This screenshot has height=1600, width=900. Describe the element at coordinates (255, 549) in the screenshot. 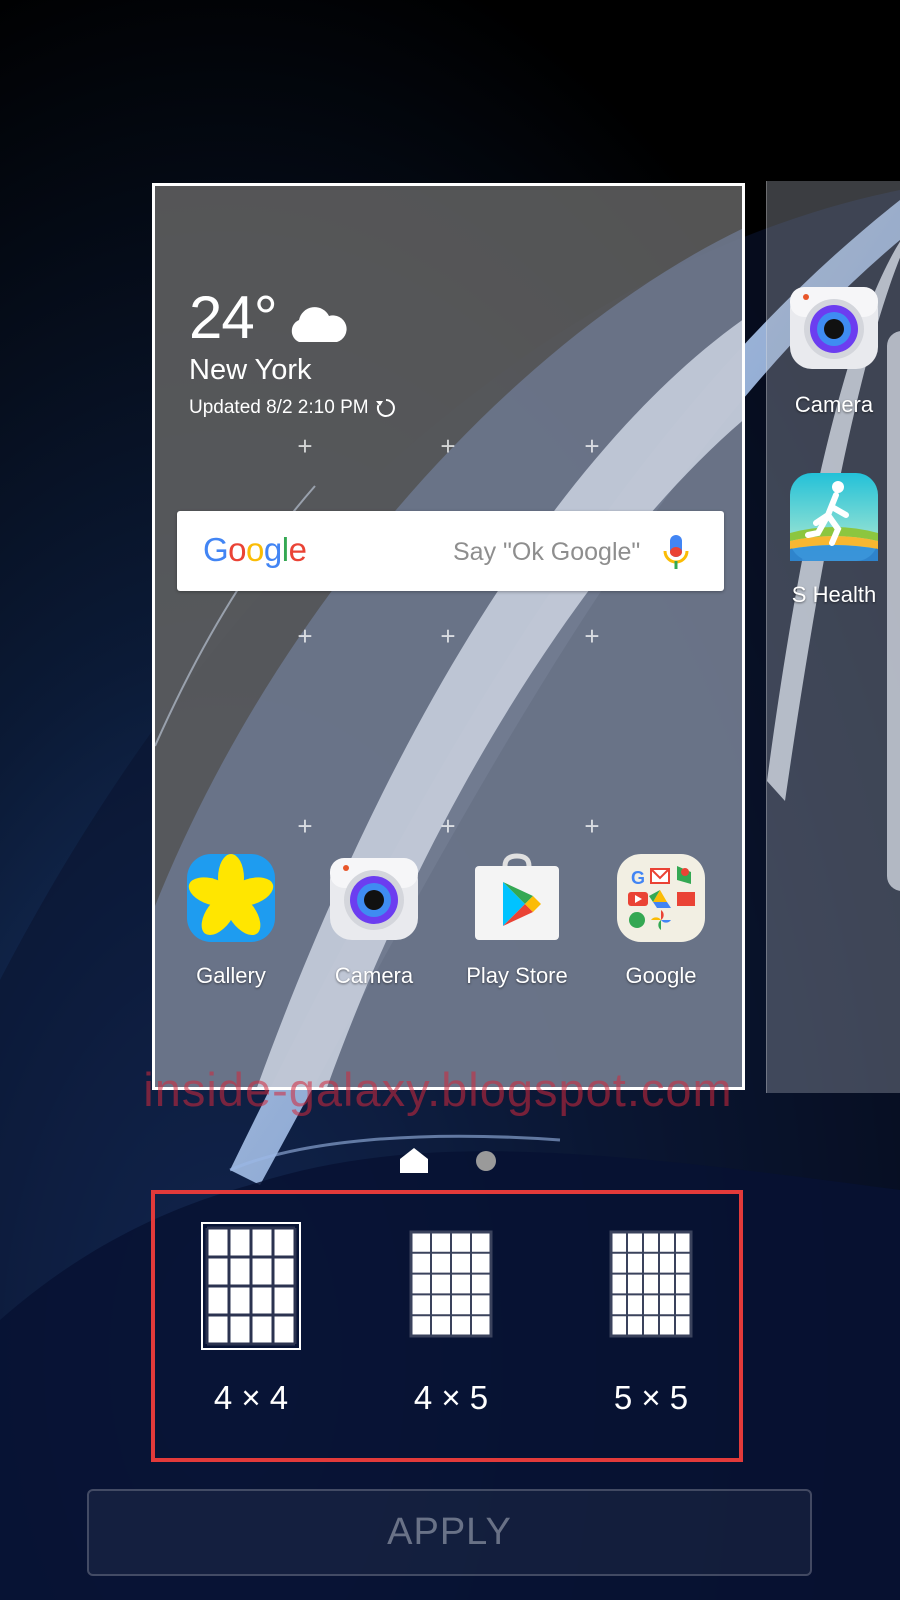

I see `google-logo: Google` at that location.